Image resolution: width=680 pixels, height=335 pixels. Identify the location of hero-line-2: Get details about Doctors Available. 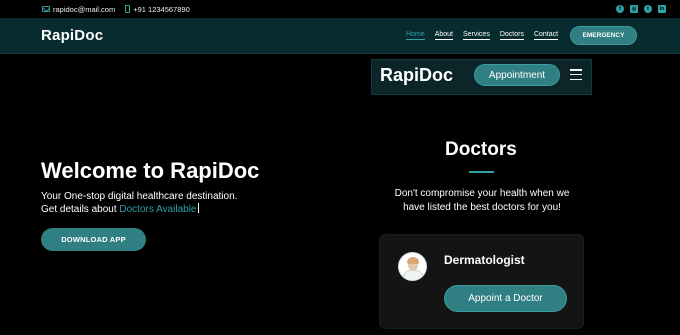
(171, 209).